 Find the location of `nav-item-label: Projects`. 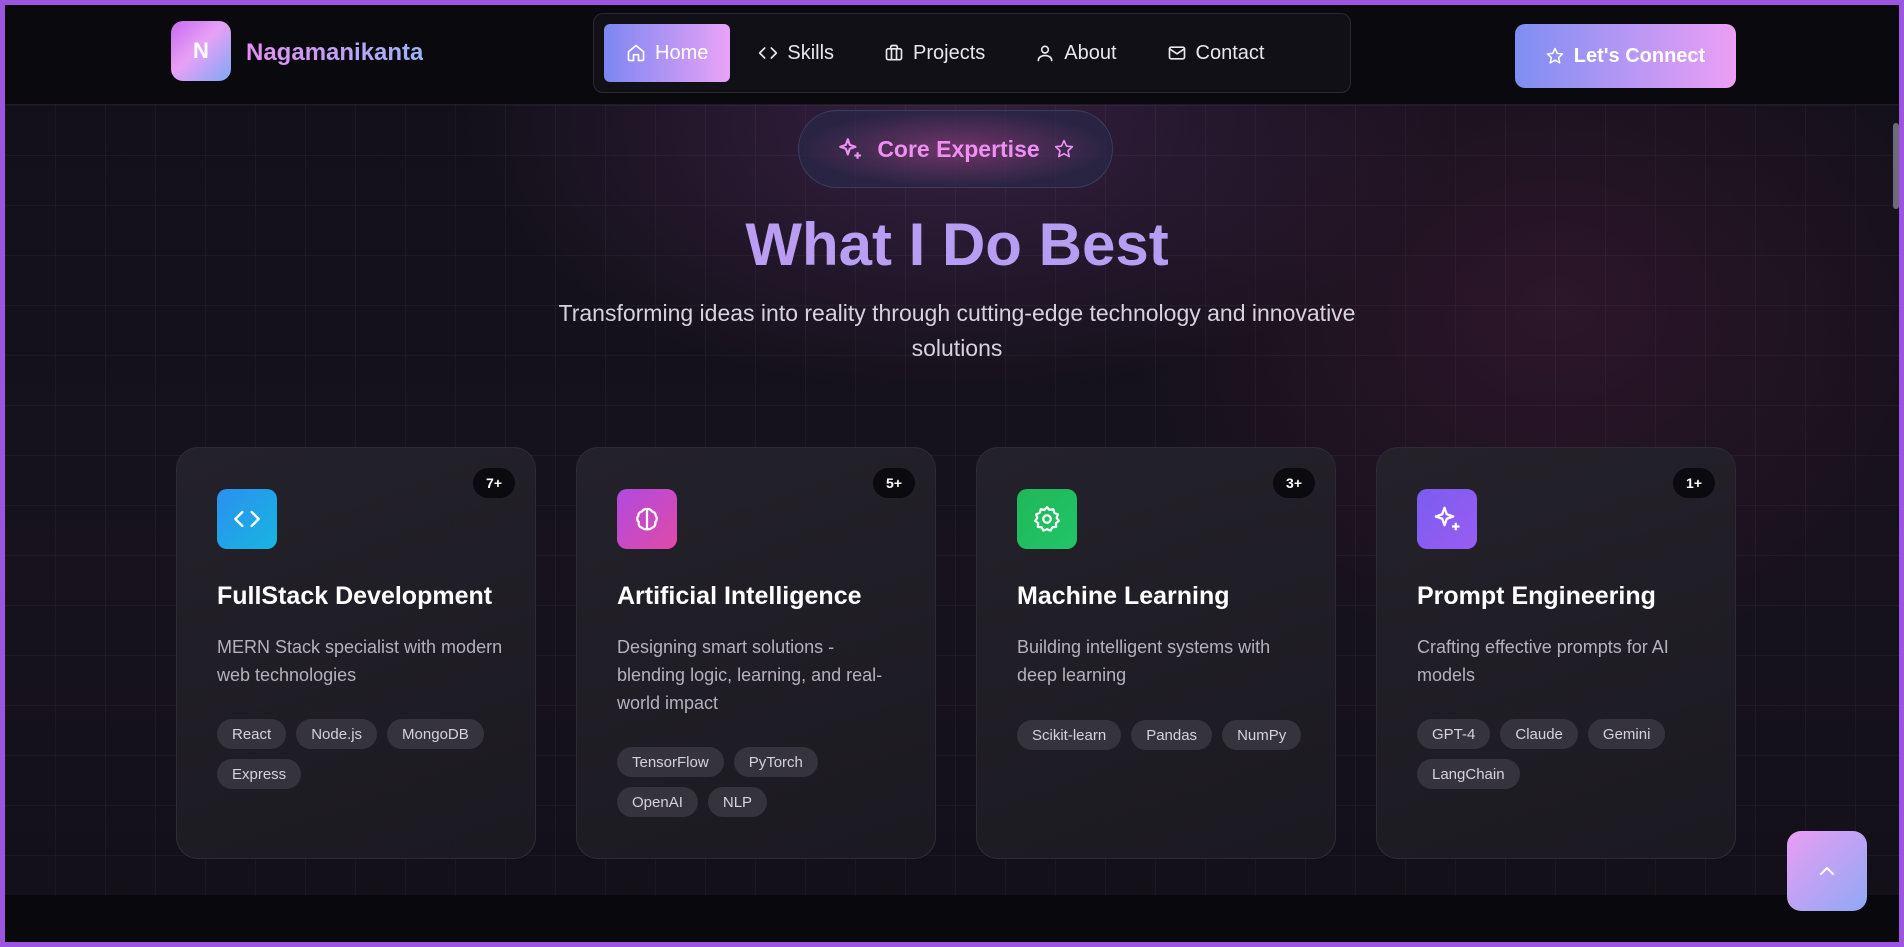

nav-item-label: Projects is located at coordinates (949, 52).